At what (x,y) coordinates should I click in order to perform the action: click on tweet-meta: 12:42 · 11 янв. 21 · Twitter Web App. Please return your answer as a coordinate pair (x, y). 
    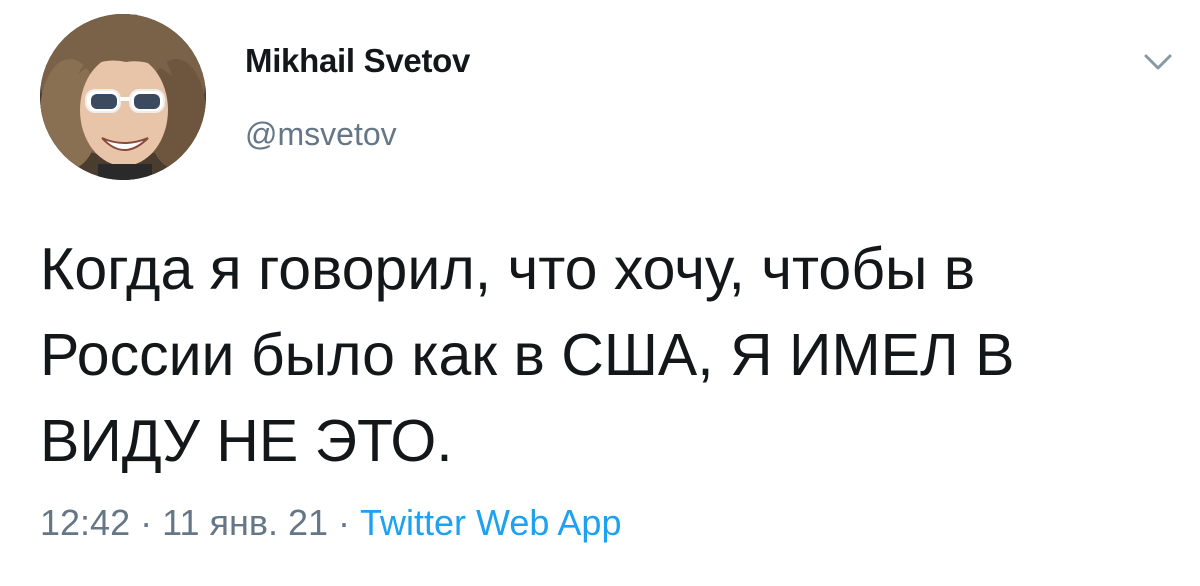
    Looking at the image, I should click on (330, 523).